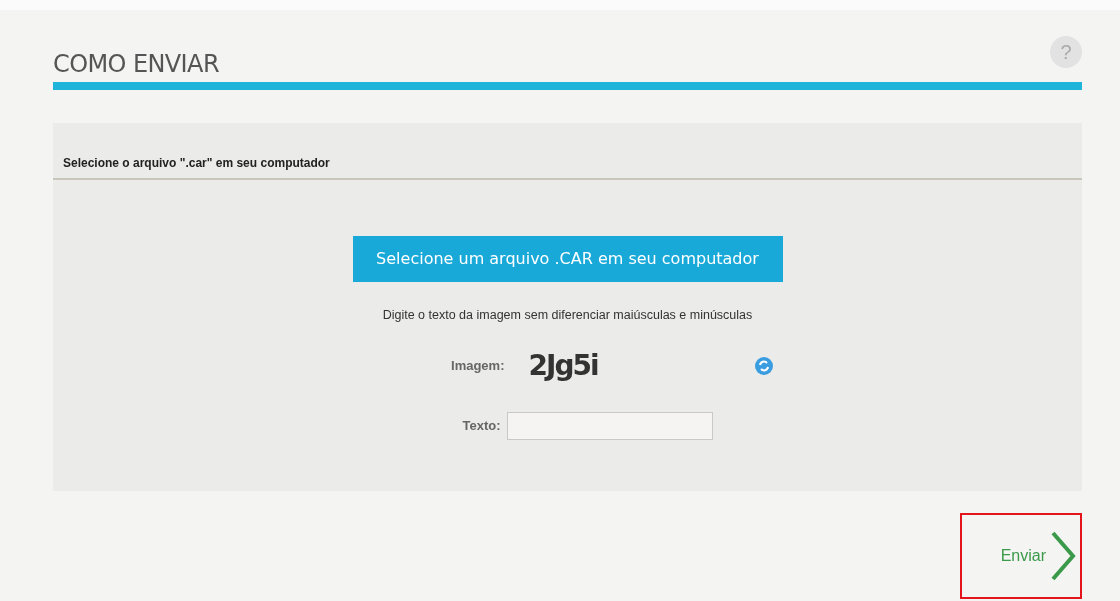 The height and width of the screenshot is (601, 1120). Describe the element at coordinates (477, 366) in the screenshot. I see `image-label: Imagem:` at that location.